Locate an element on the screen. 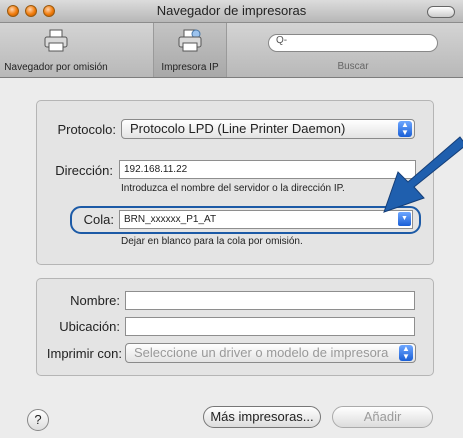  tab-default-browser: Navegador por omisión is located at coordinates (56, 50).